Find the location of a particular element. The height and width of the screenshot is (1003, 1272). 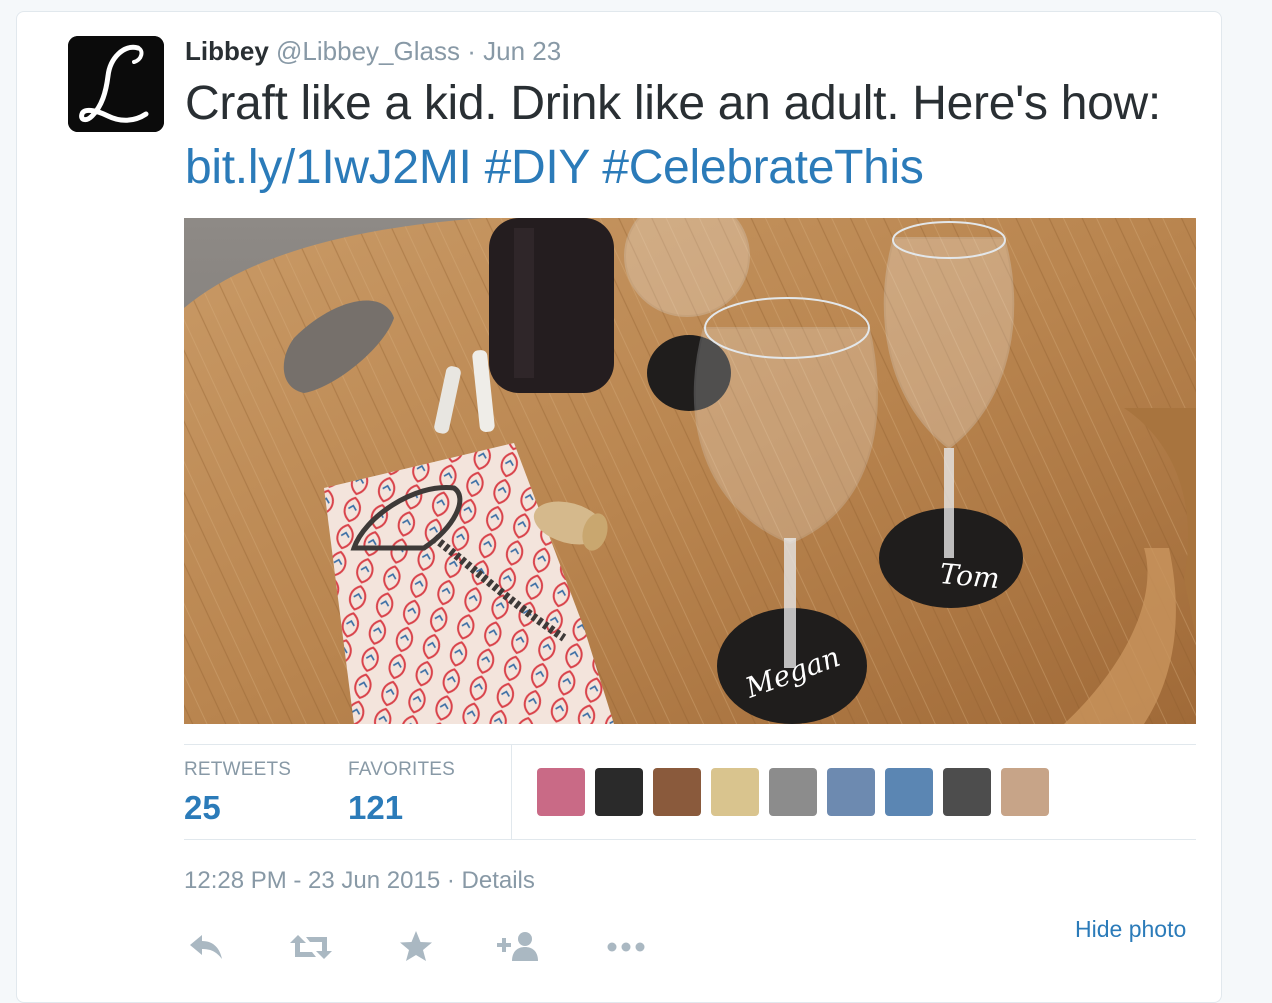

tweet-date: Jun 23 is located at coordinates (522, 51).